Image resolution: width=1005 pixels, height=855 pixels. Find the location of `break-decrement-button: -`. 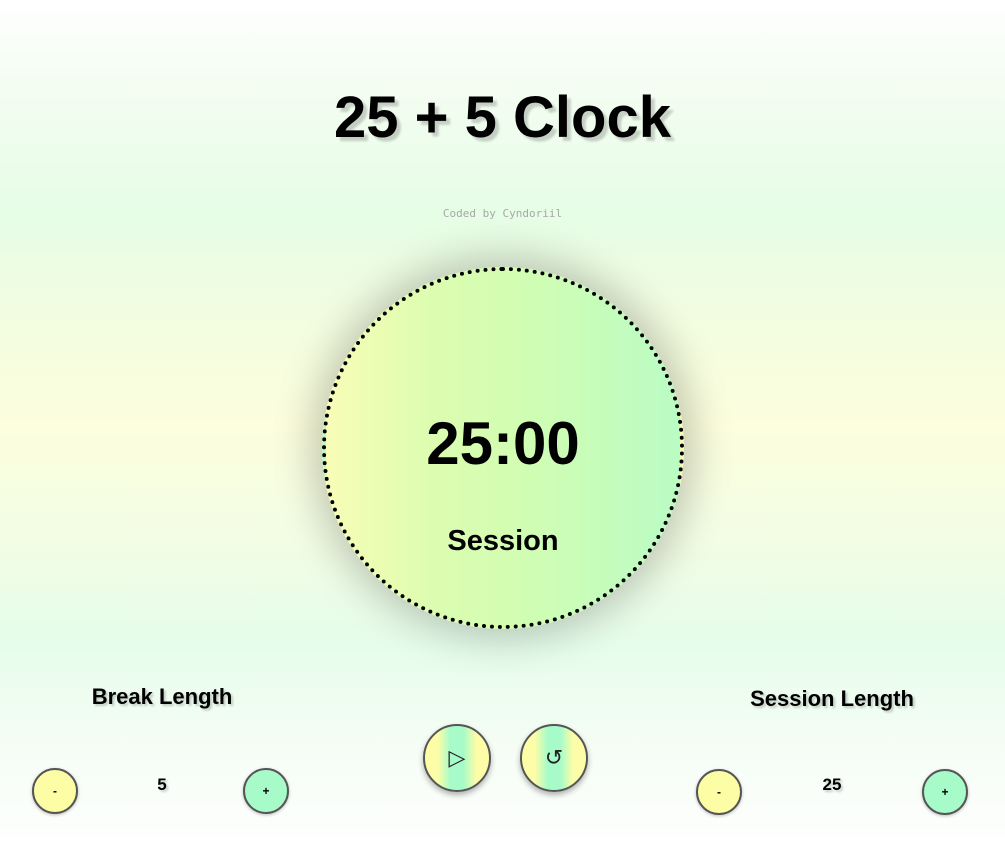

break-decrement-button: - is located at coordinates (55, 791).